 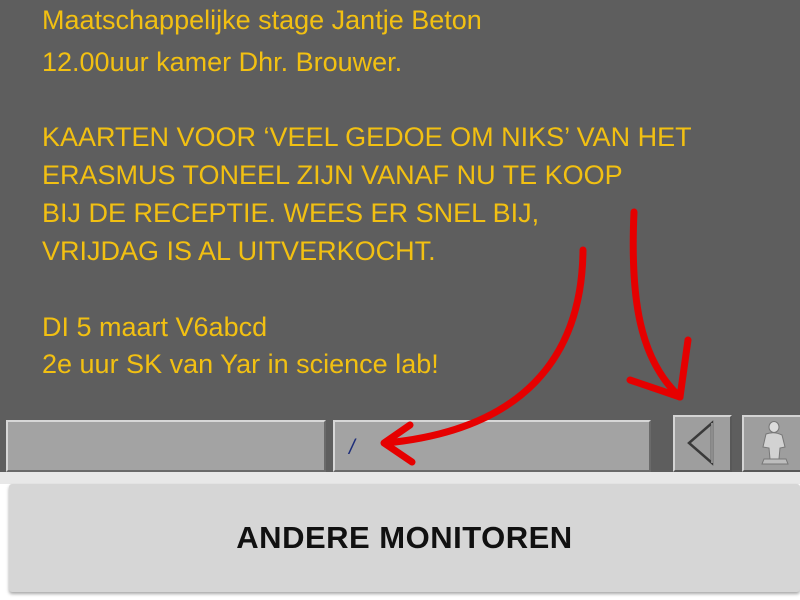 What do you see at coordinates (291, 213) in the screenshot?
I see `announcement-line: BIJ DE RECEPTIE. WEES ER SNEL BIJ,` at bounding box center [291, 213].